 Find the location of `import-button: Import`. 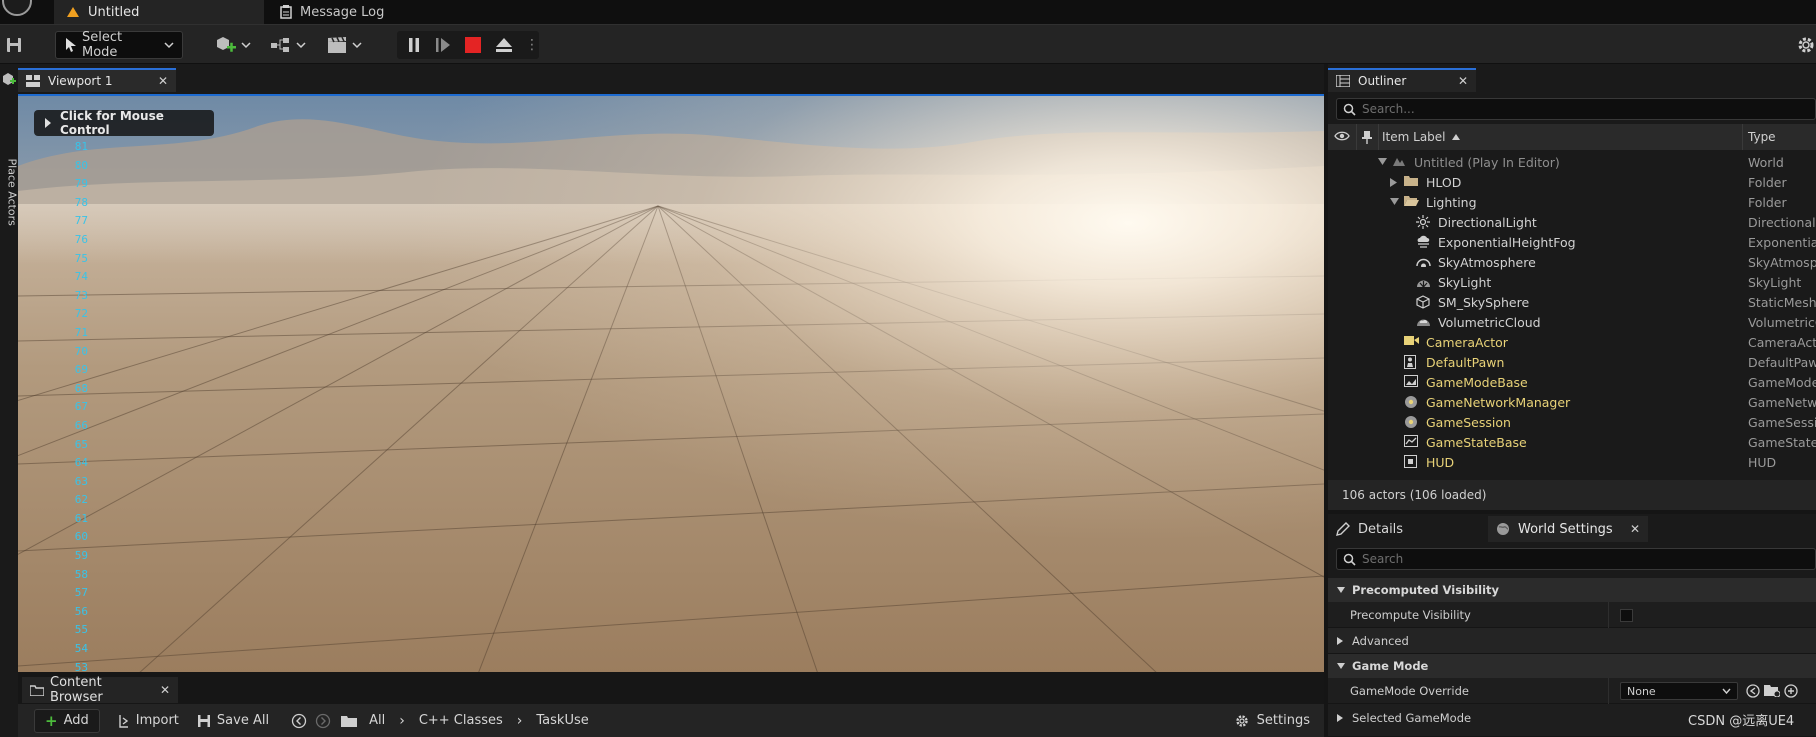

import-button: Import is located at coordinates (148, 720).